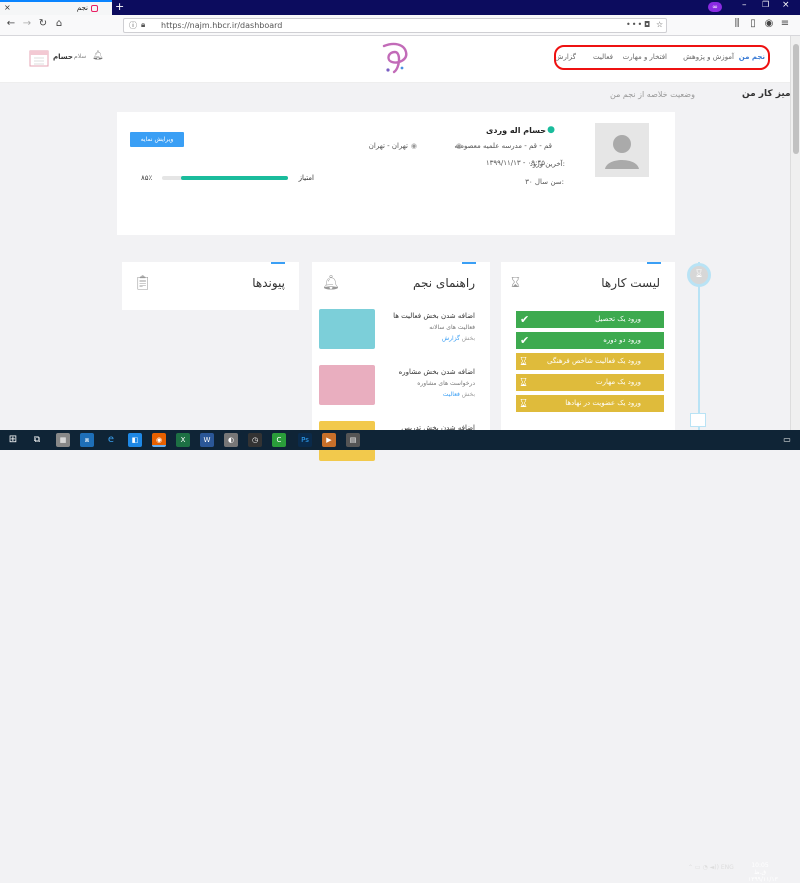  What do you see at coordinates (56, 7) in the screenshot?
I see `browser-tab: × نجم` at bounding box center [56, 7].